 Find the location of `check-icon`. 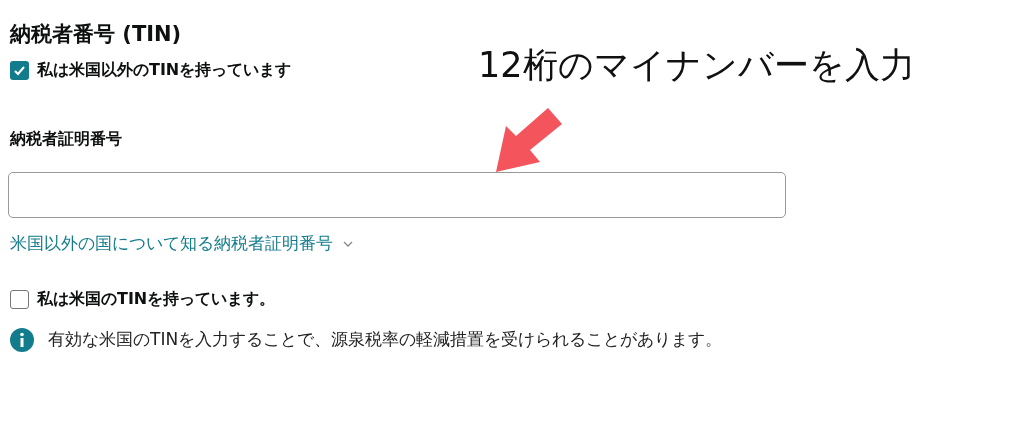

check-icon is located at coordinates (19, 70).